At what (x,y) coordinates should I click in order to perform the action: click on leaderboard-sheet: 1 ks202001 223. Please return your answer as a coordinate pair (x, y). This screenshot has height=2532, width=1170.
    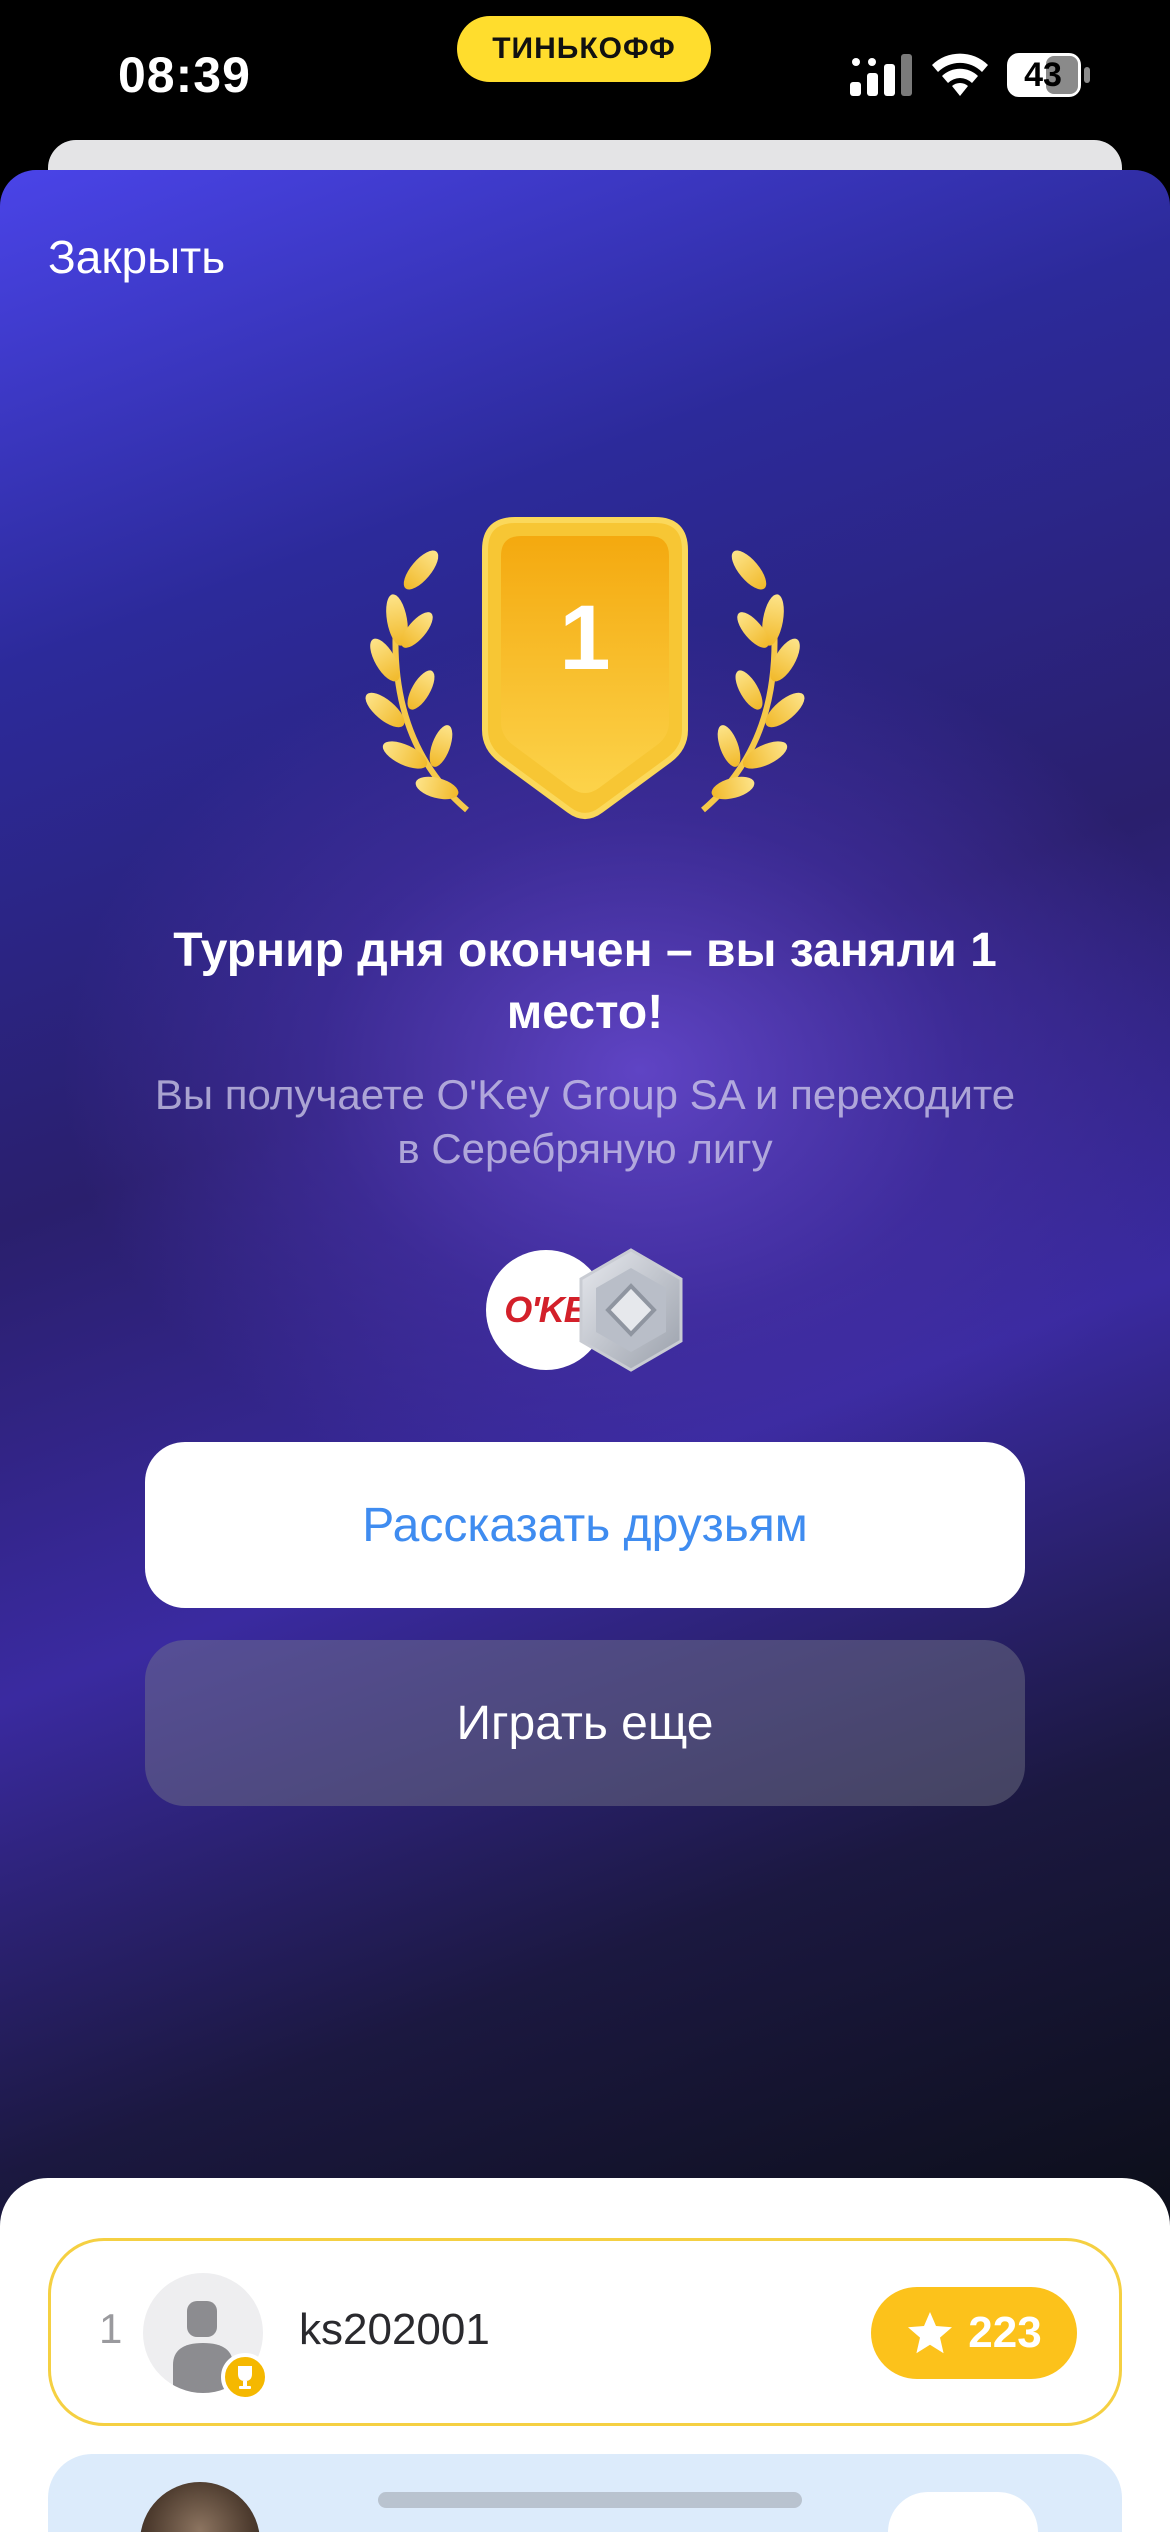
    Looking at the image, I should click on (585, 2355).